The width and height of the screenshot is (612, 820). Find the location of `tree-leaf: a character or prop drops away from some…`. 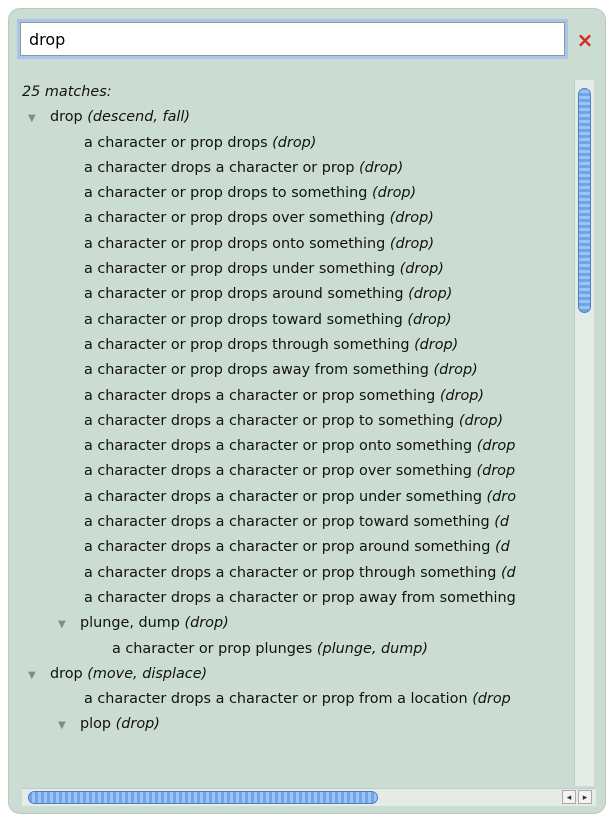

tree-leaf: a character or prop drops away from some… is located at coordinates (298, 370).